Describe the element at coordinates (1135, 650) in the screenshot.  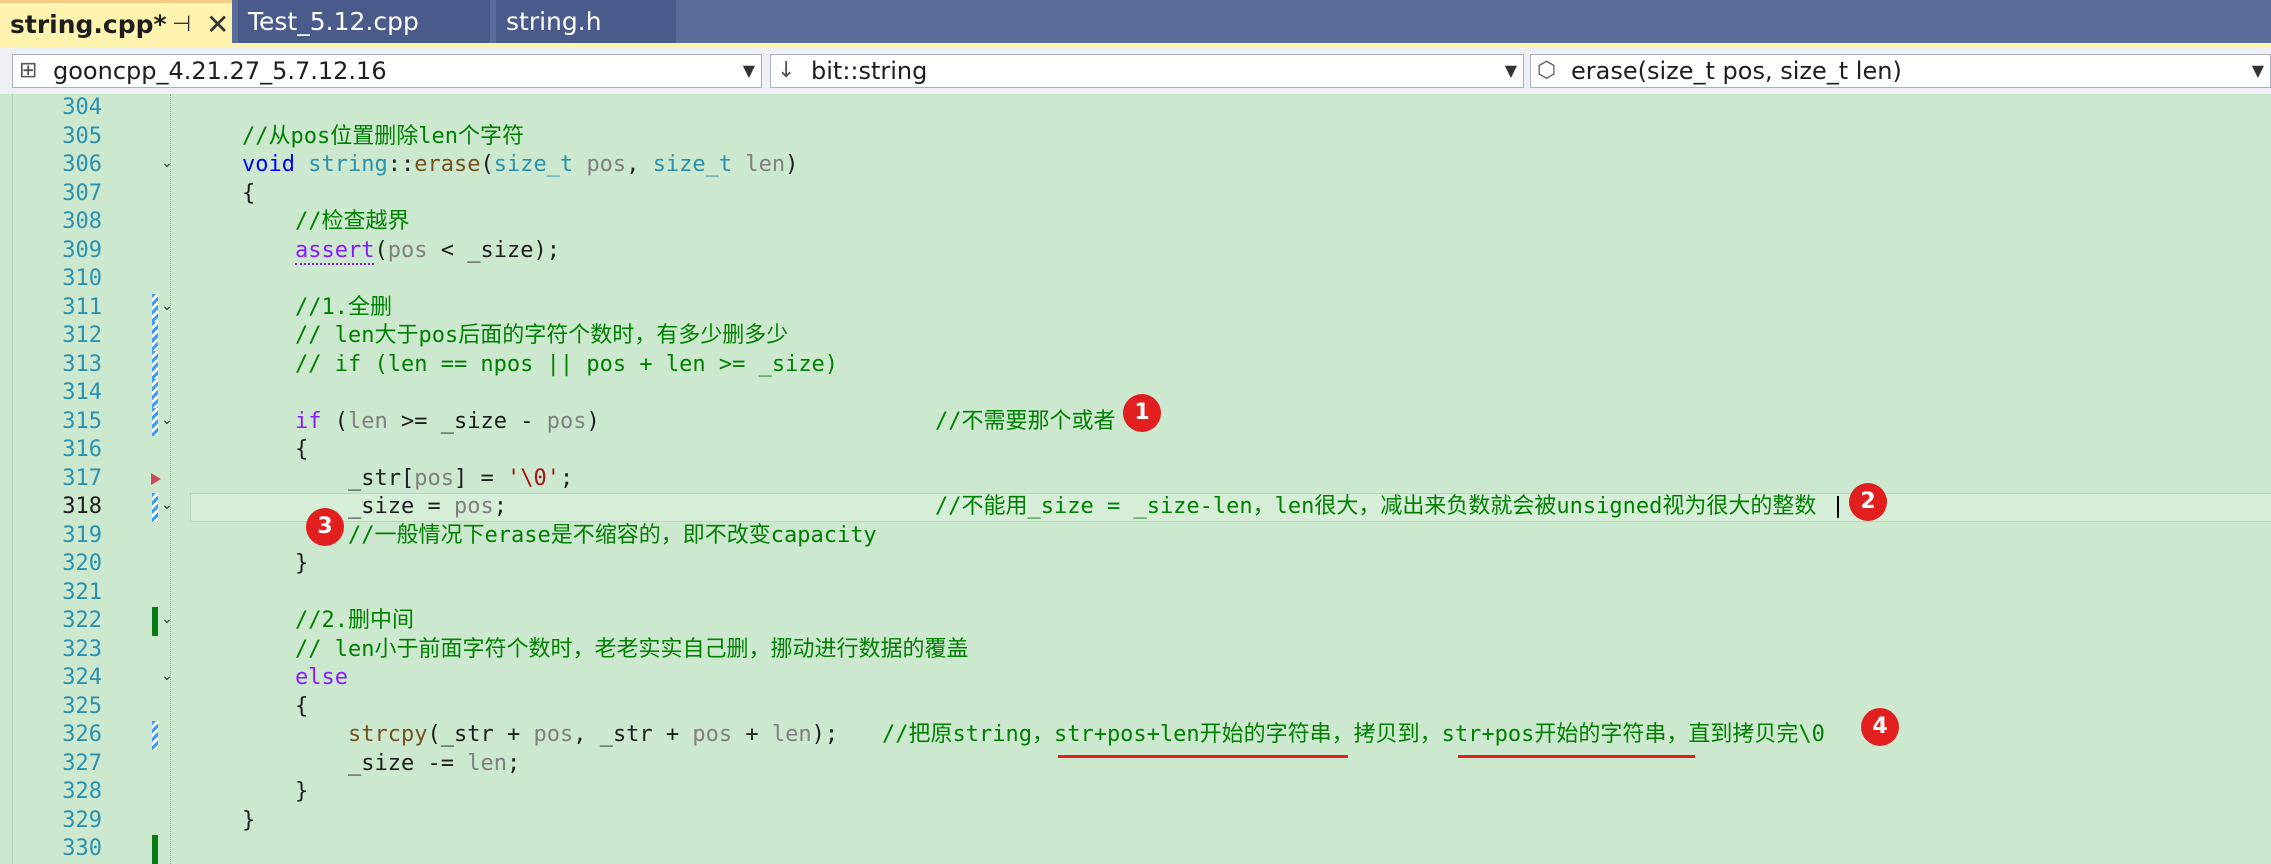
I see `code-line: 323 // len小于前面字符个数时，老老实实自己删，挪动进行数据的覆盖` at that location.